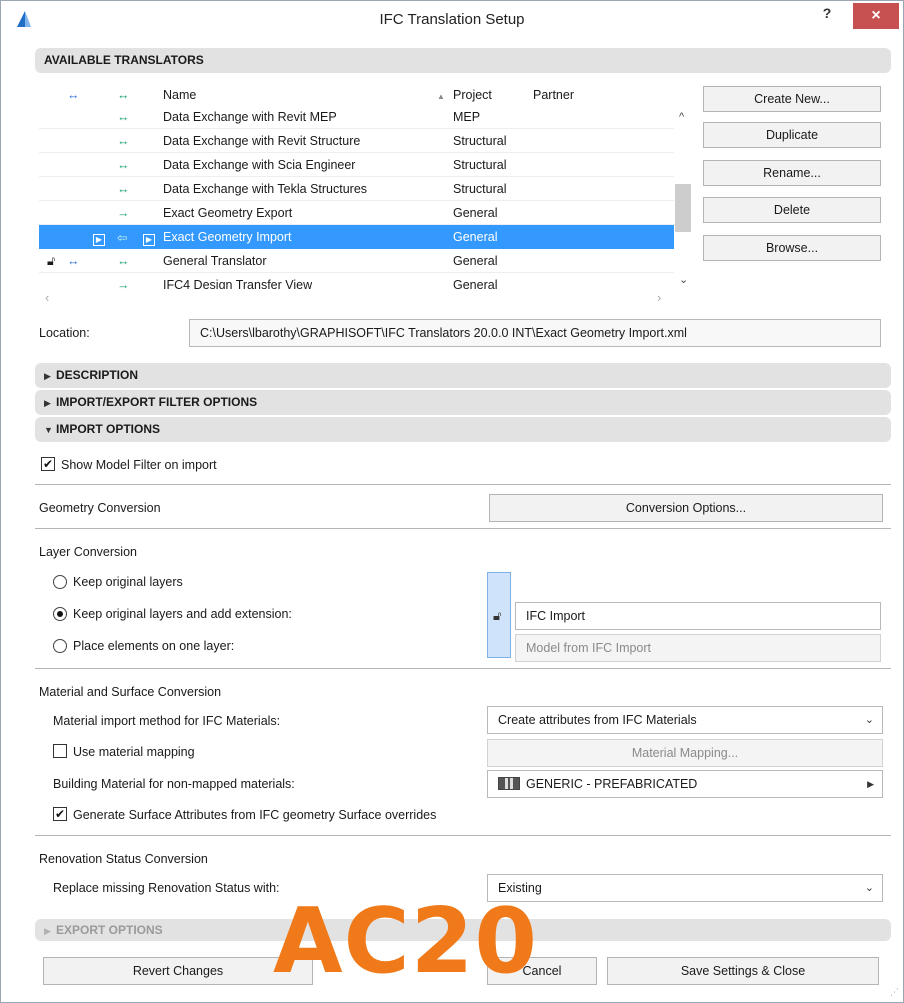 This screenshot has height=1003, width=904. I want to click on default-marker-icon: ↔, so click(73, 261).